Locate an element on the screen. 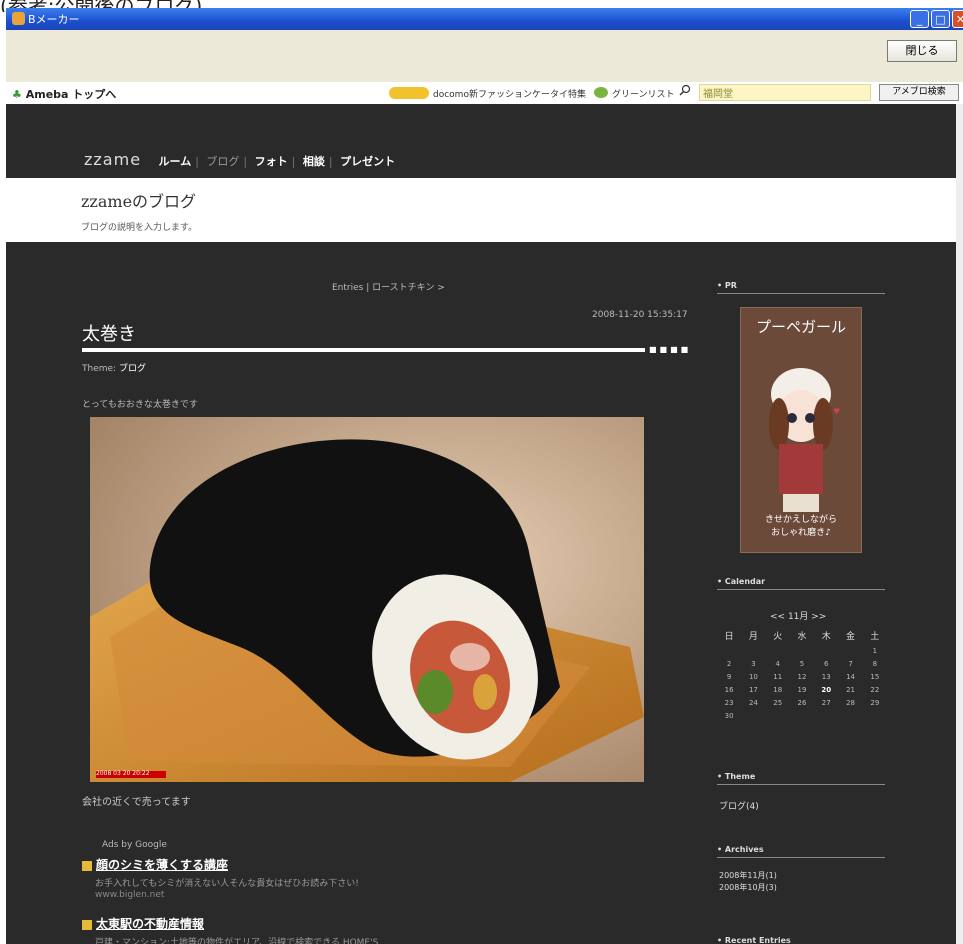 The image size is (963, 944). calendar-week-row: 1 is located at coordinates (802, 650).